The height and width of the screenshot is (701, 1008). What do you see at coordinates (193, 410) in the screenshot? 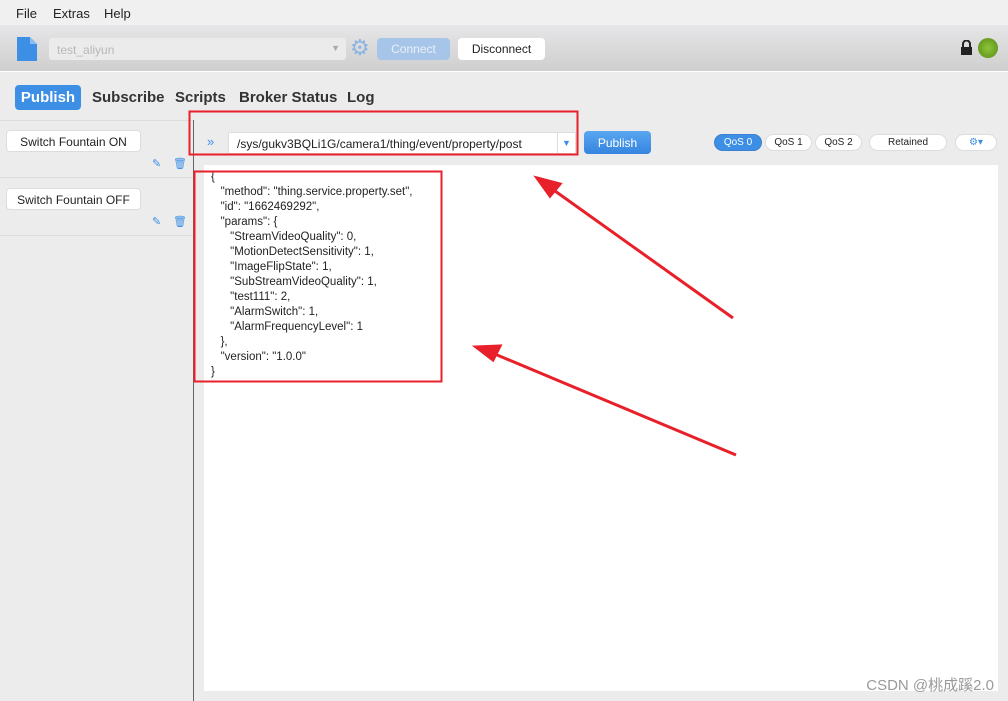
I see `panel-splitter` at bounding box center [193, 410].